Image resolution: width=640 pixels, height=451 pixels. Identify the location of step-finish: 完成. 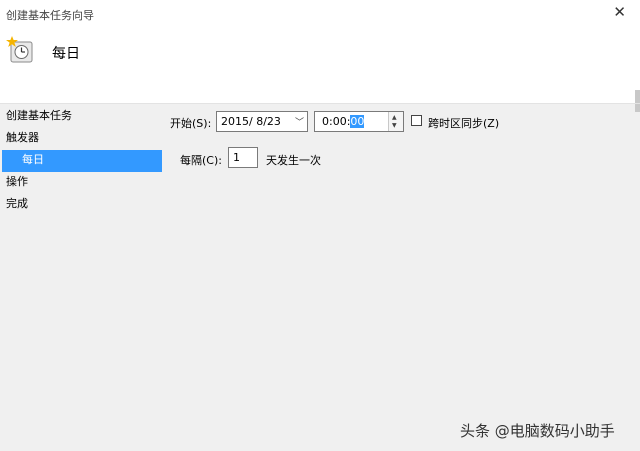
(81, 205).